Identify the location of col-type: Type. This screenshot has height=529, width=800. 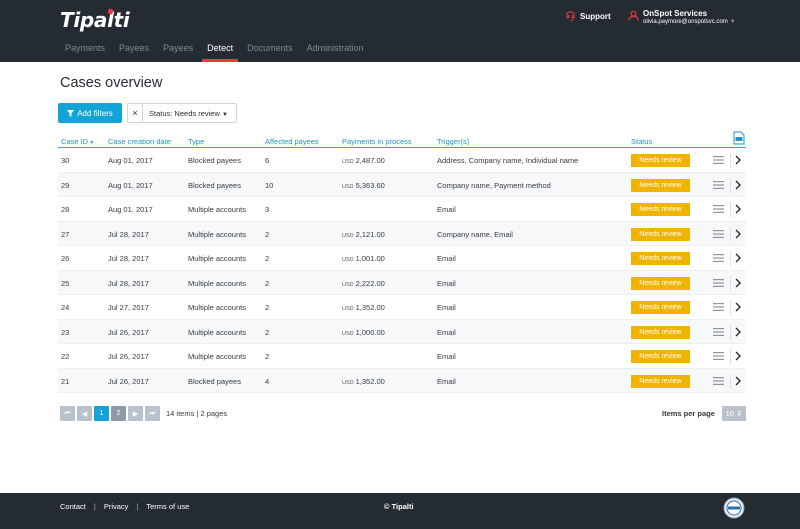
(196, 141).